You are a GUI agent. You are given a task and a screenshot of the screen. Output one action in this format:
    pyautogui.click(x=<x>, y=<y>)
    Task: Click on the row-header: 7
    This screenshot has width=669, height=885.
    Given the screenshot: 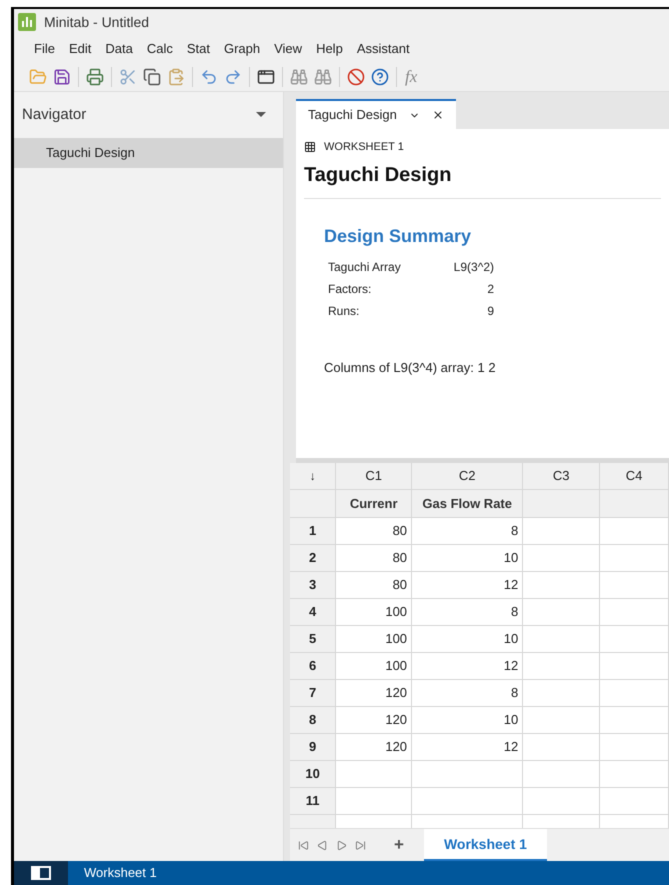 What is the action you would take?
    pyautogui.click(x=313, y=693)
    